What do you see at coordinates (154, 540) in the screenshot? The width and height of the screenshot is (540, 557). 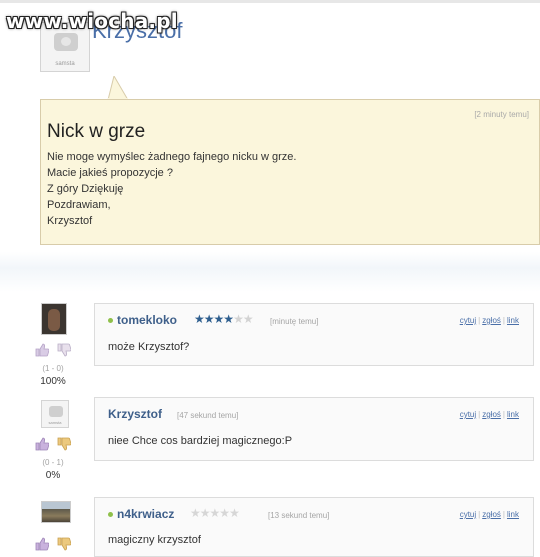 I see `comment-text: magiczny krzysztof` at bounding box center [154, 540].